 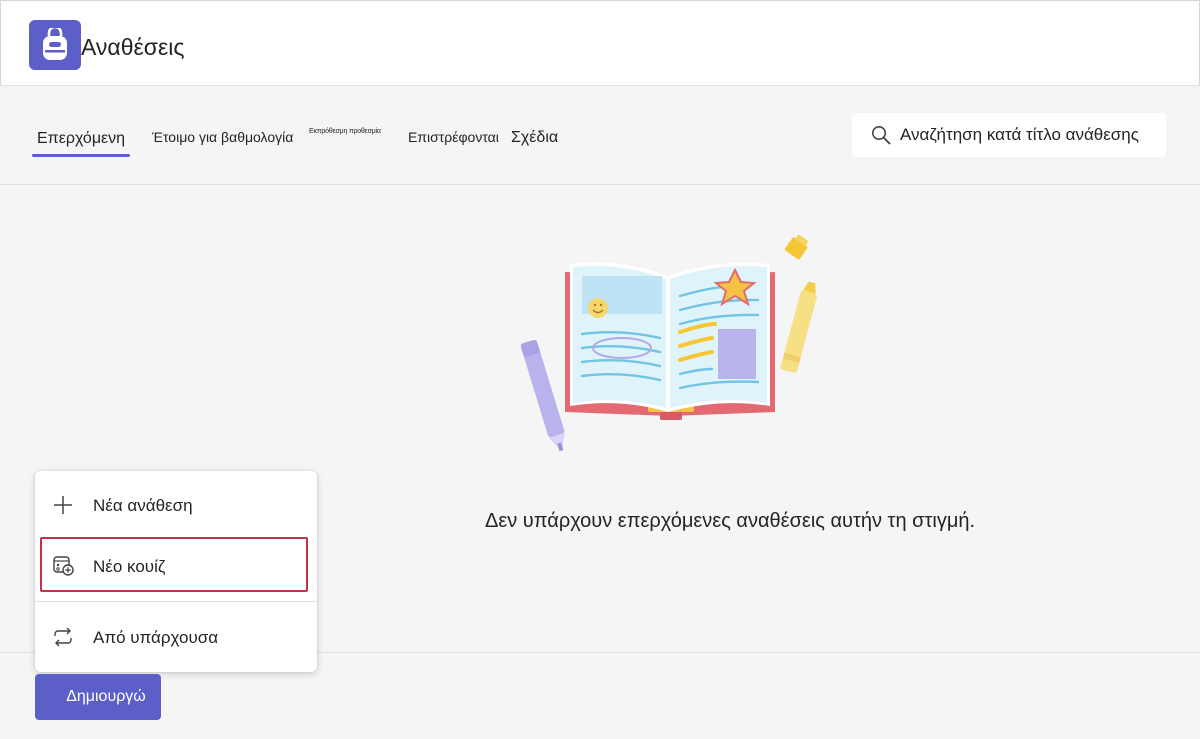 I want to click on menu-item-new-assignment: Νέα ανάθεση, so click(x=176, y=504).